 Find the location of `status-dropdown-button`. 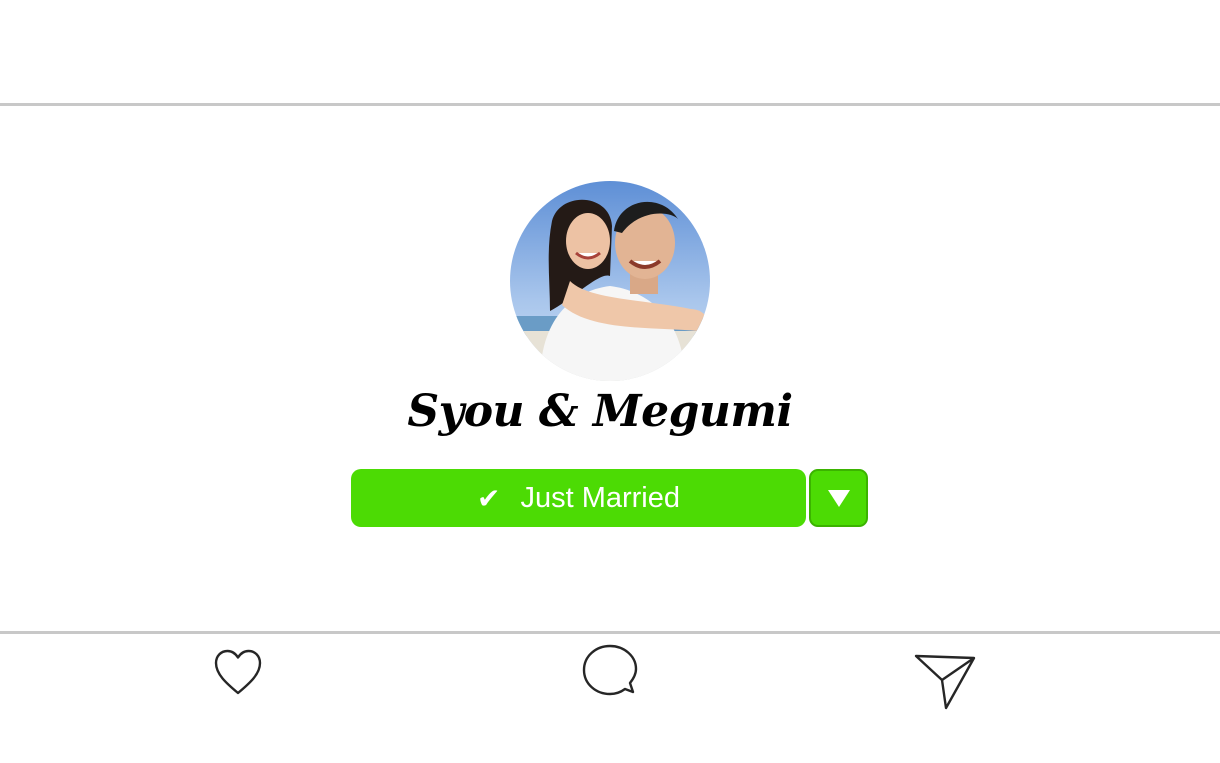

status-dropdown-button is located at coordinates (838, 498).